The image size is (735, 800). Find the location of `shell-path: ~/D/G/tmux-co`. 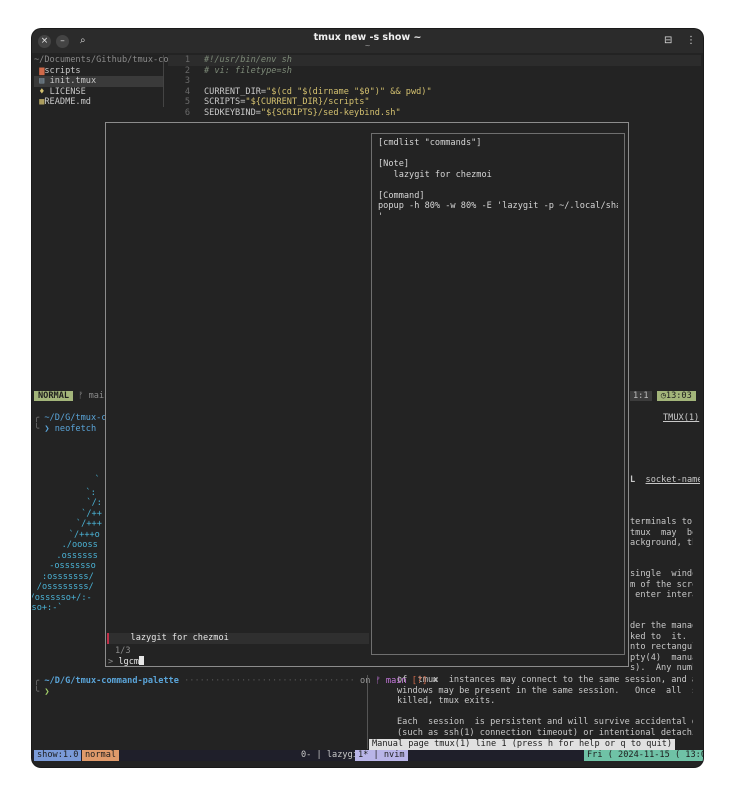

shell-path: ~/D/G/tmux-co is located at coordinates (78, 418).